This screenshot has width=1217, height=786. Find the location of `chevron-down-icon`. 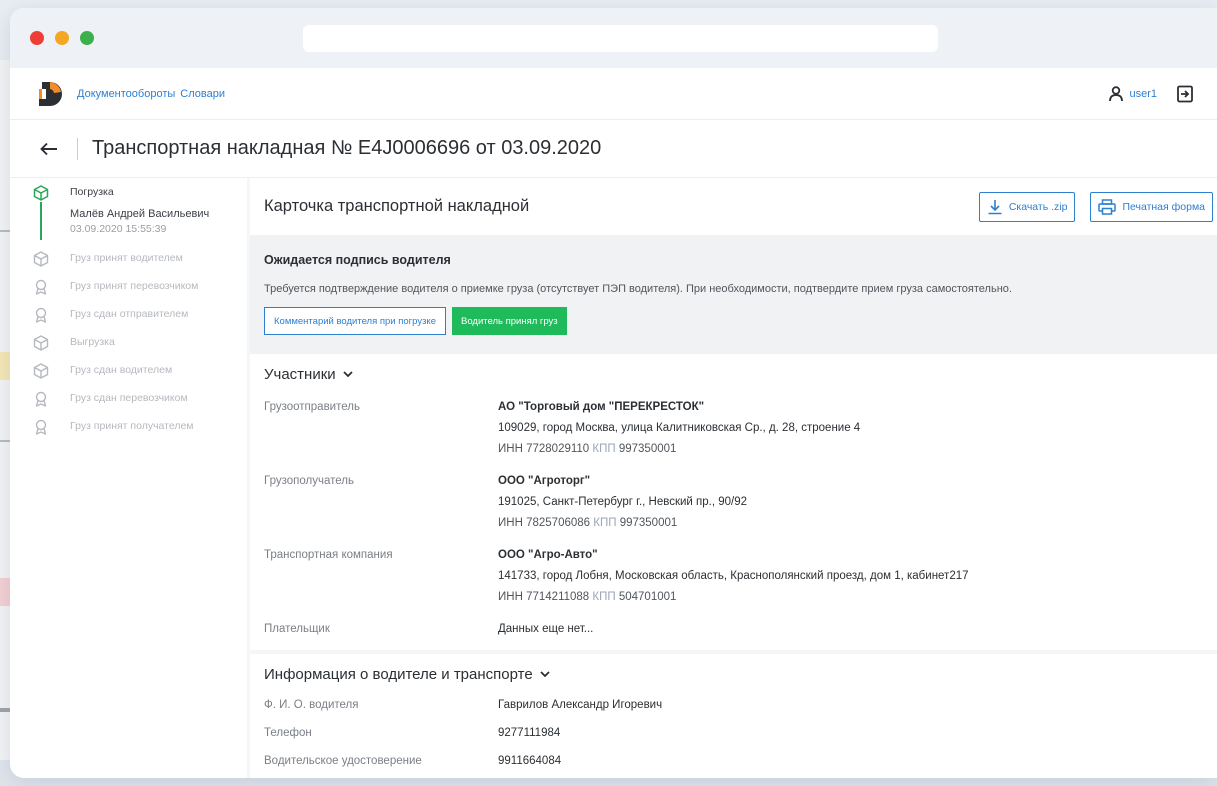

chevron-down-icon is located at coordinates (545, 674).